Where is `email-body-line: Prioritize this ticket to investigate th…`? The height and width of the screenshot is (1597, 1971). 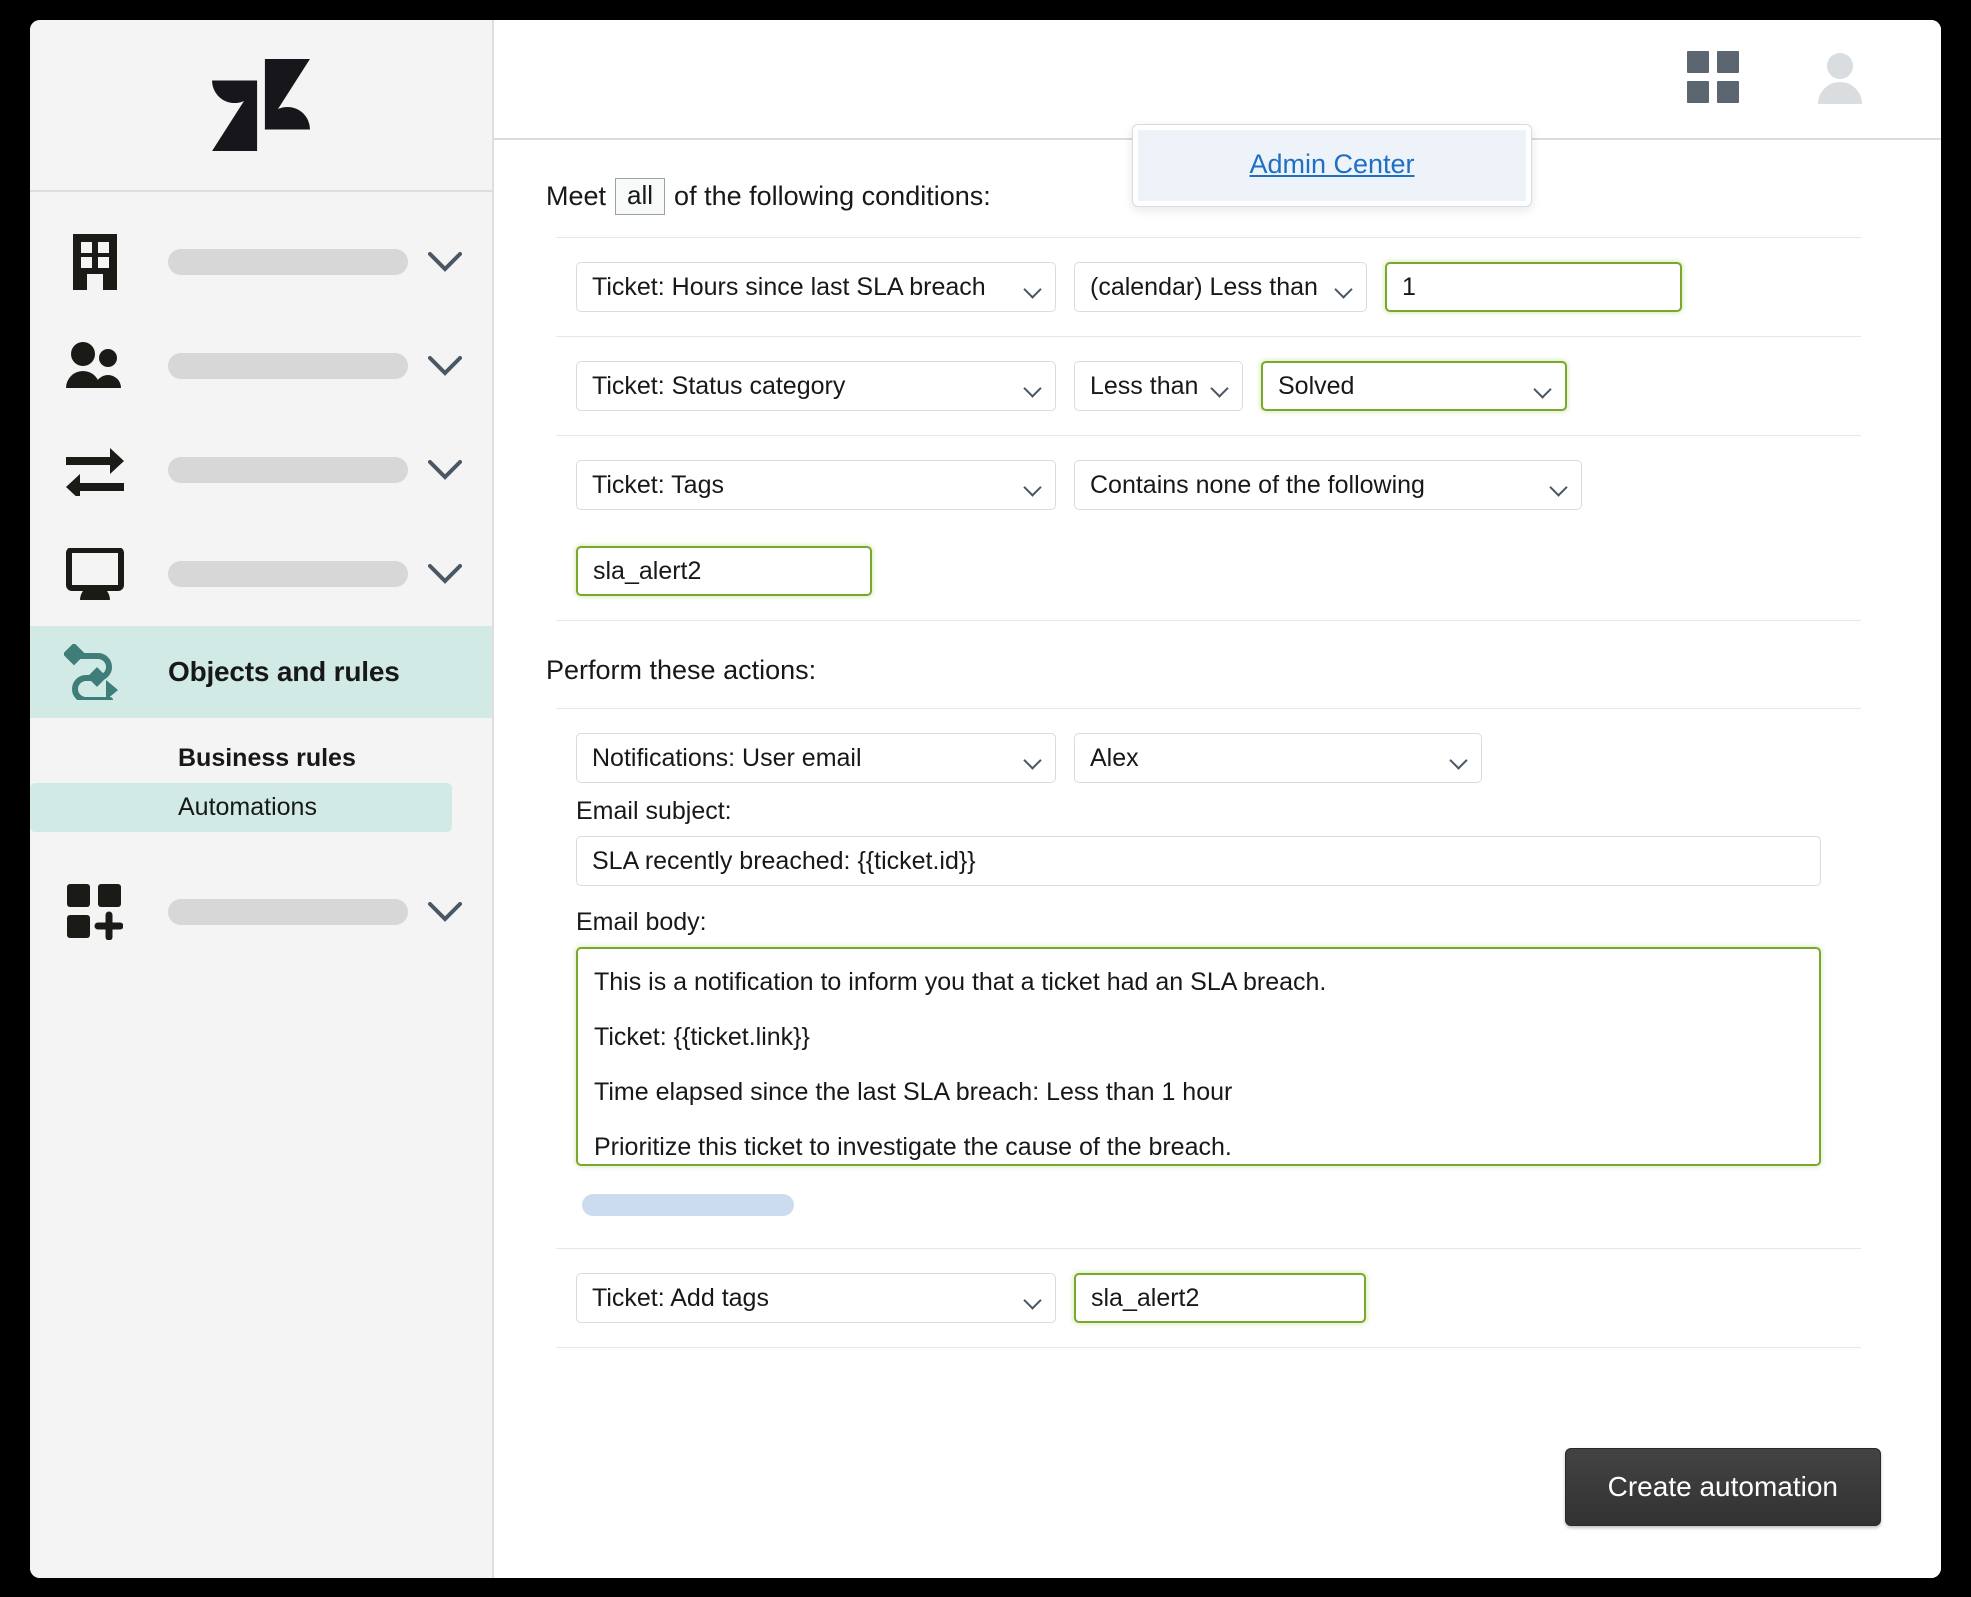 email-body-line: Prioritize this ticket to investigate th… is located at coordinates (913, 1147).